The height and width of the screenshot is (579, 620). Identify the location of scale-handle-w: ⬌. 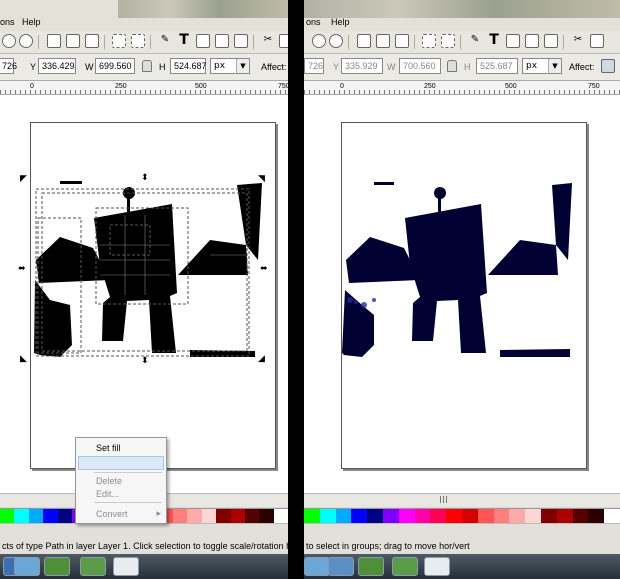
(22, 269).